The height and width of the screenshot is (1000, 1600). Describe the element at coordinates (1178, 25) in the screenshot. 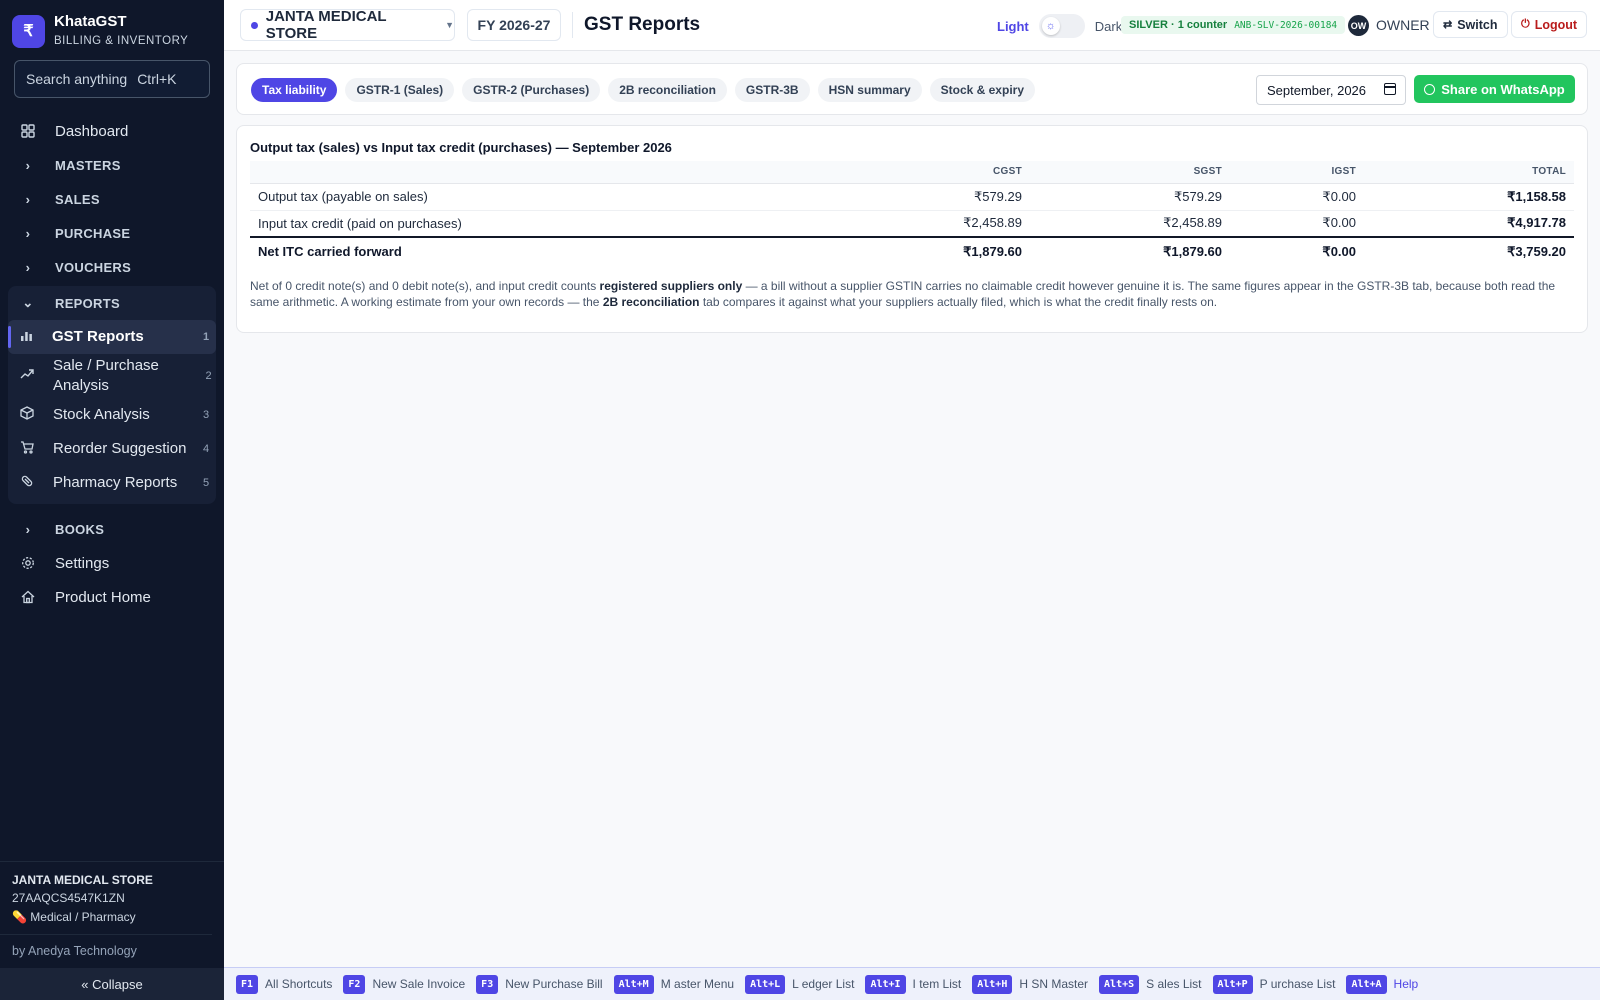

I see `plan-label: SILVER · 1 counter` at that location.